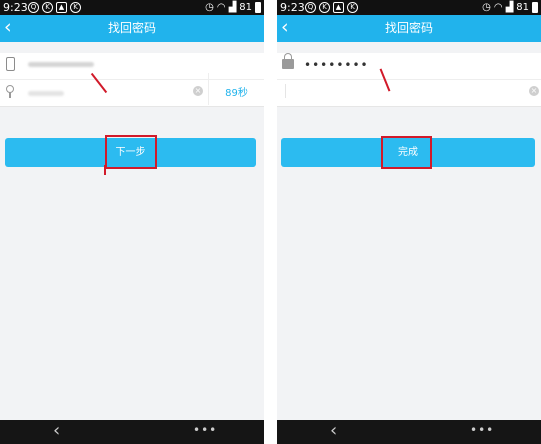 This screenshot has height=444, width=541. I want to click on password-form: •••••••• ×, so click(409, 80).